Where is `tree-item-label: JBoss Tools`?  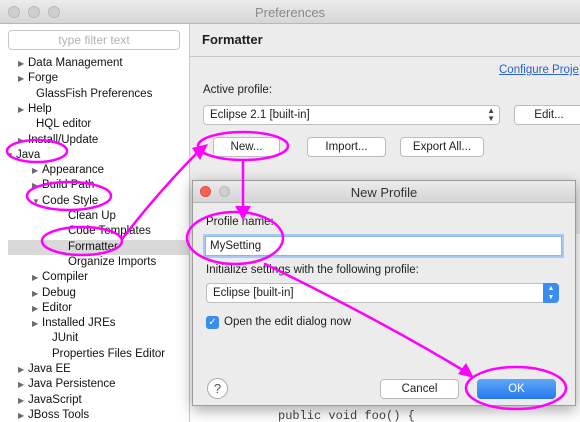 tree-item-label: JBoss Tools is located at coordinates (59, 414).